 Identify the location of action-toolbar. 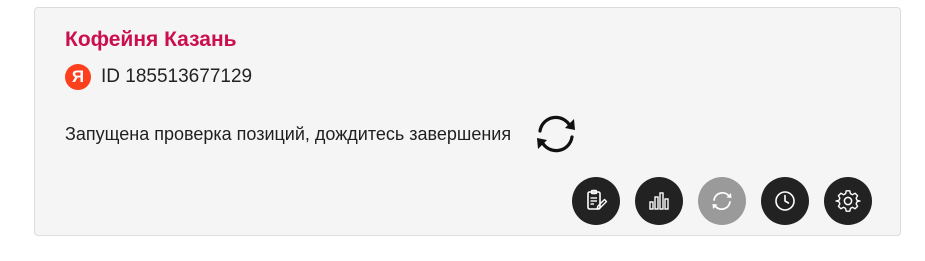
(722, 201).